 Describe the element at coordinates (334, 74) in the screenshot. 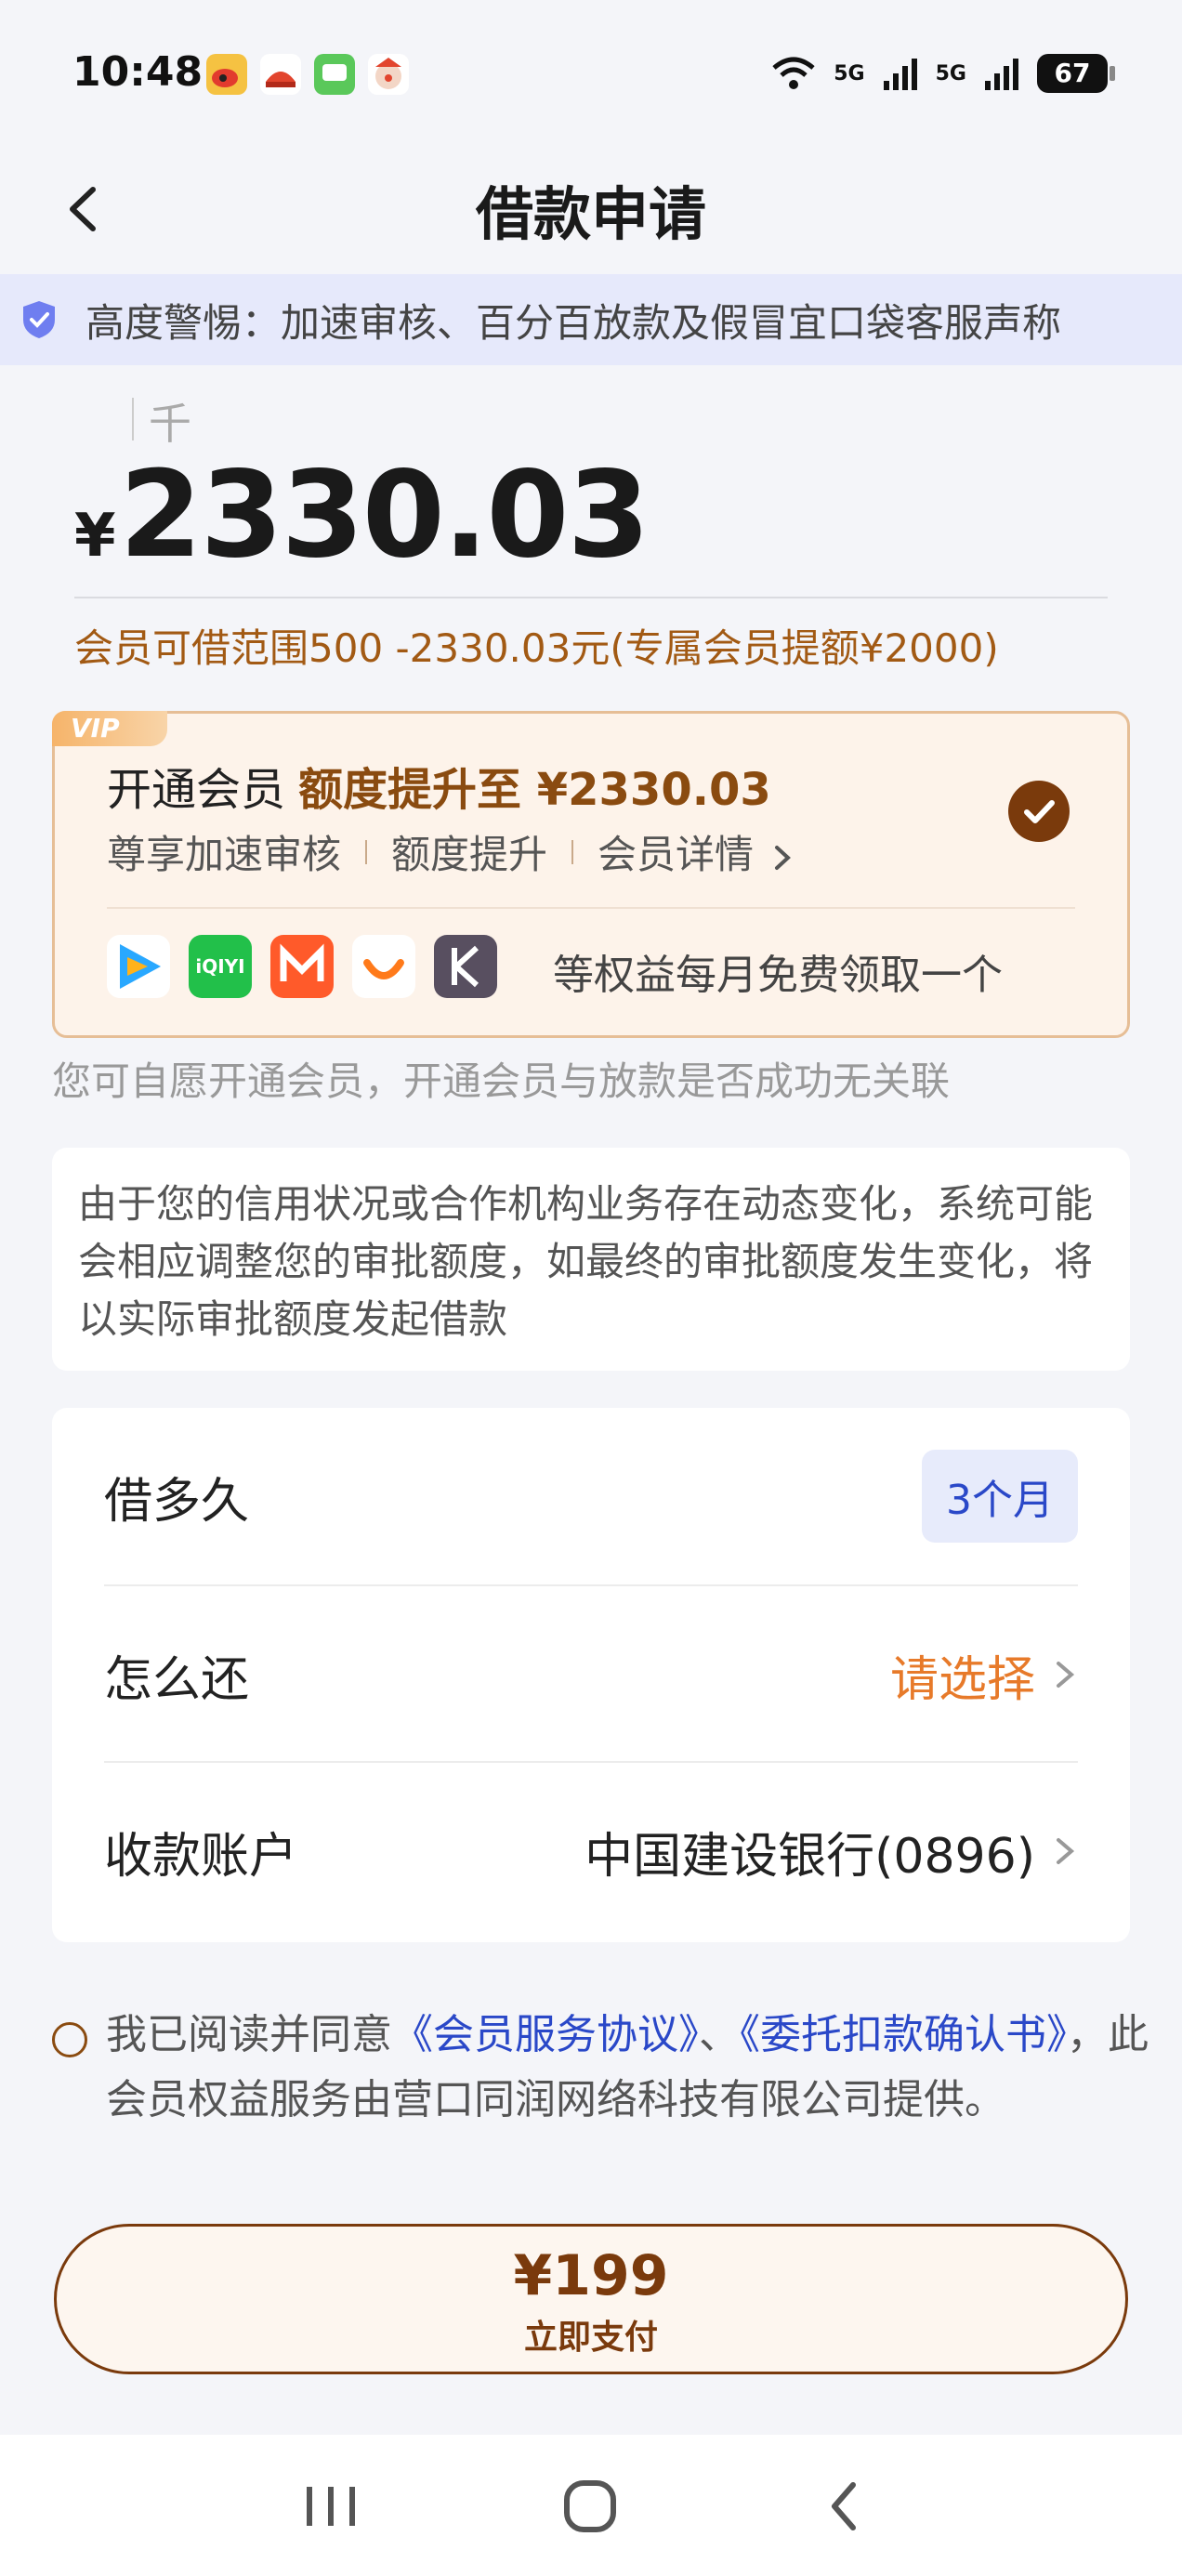

I see `messages-app-icon` at that location.